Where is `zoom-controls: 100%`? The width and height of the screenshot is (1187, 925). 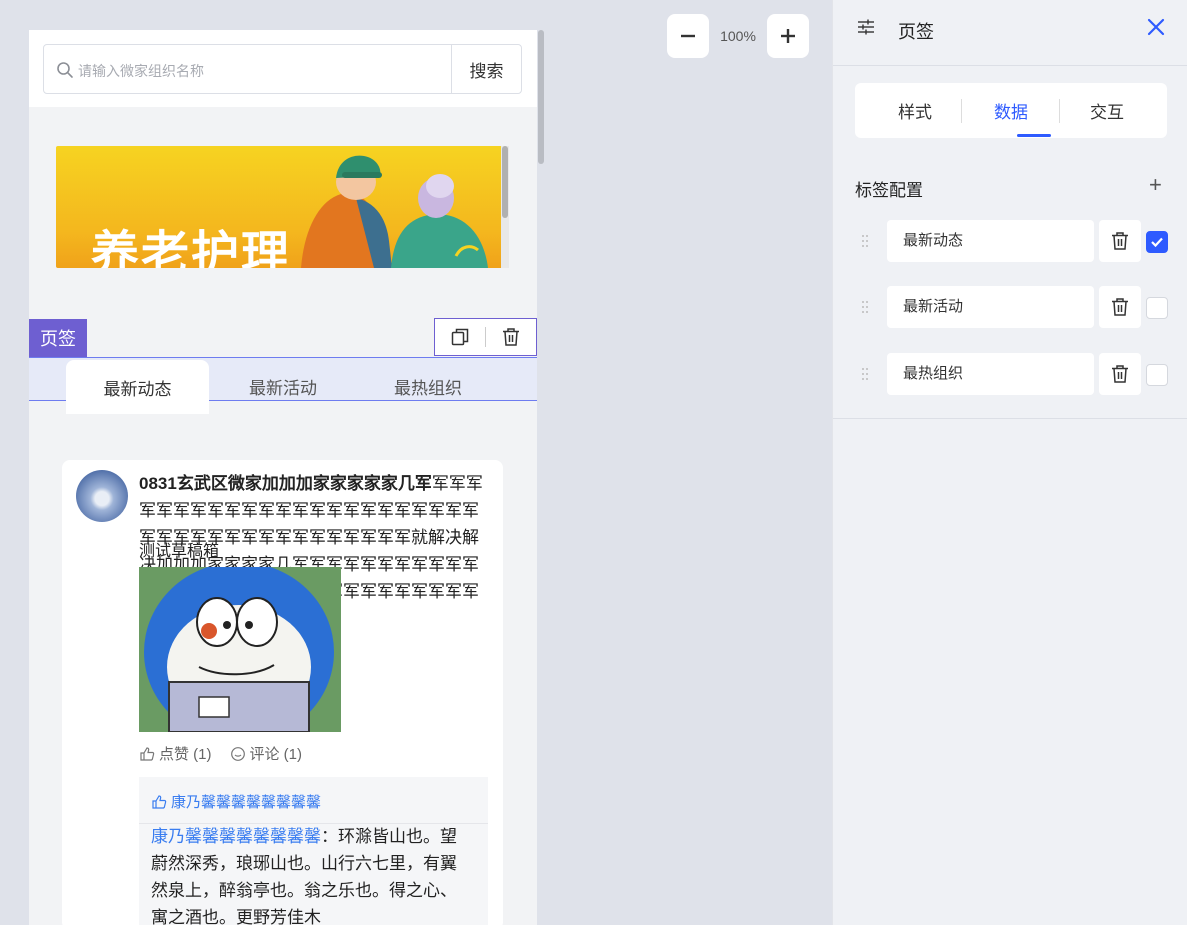
zoom-controls: 100% is located at coordinates (738, 36).